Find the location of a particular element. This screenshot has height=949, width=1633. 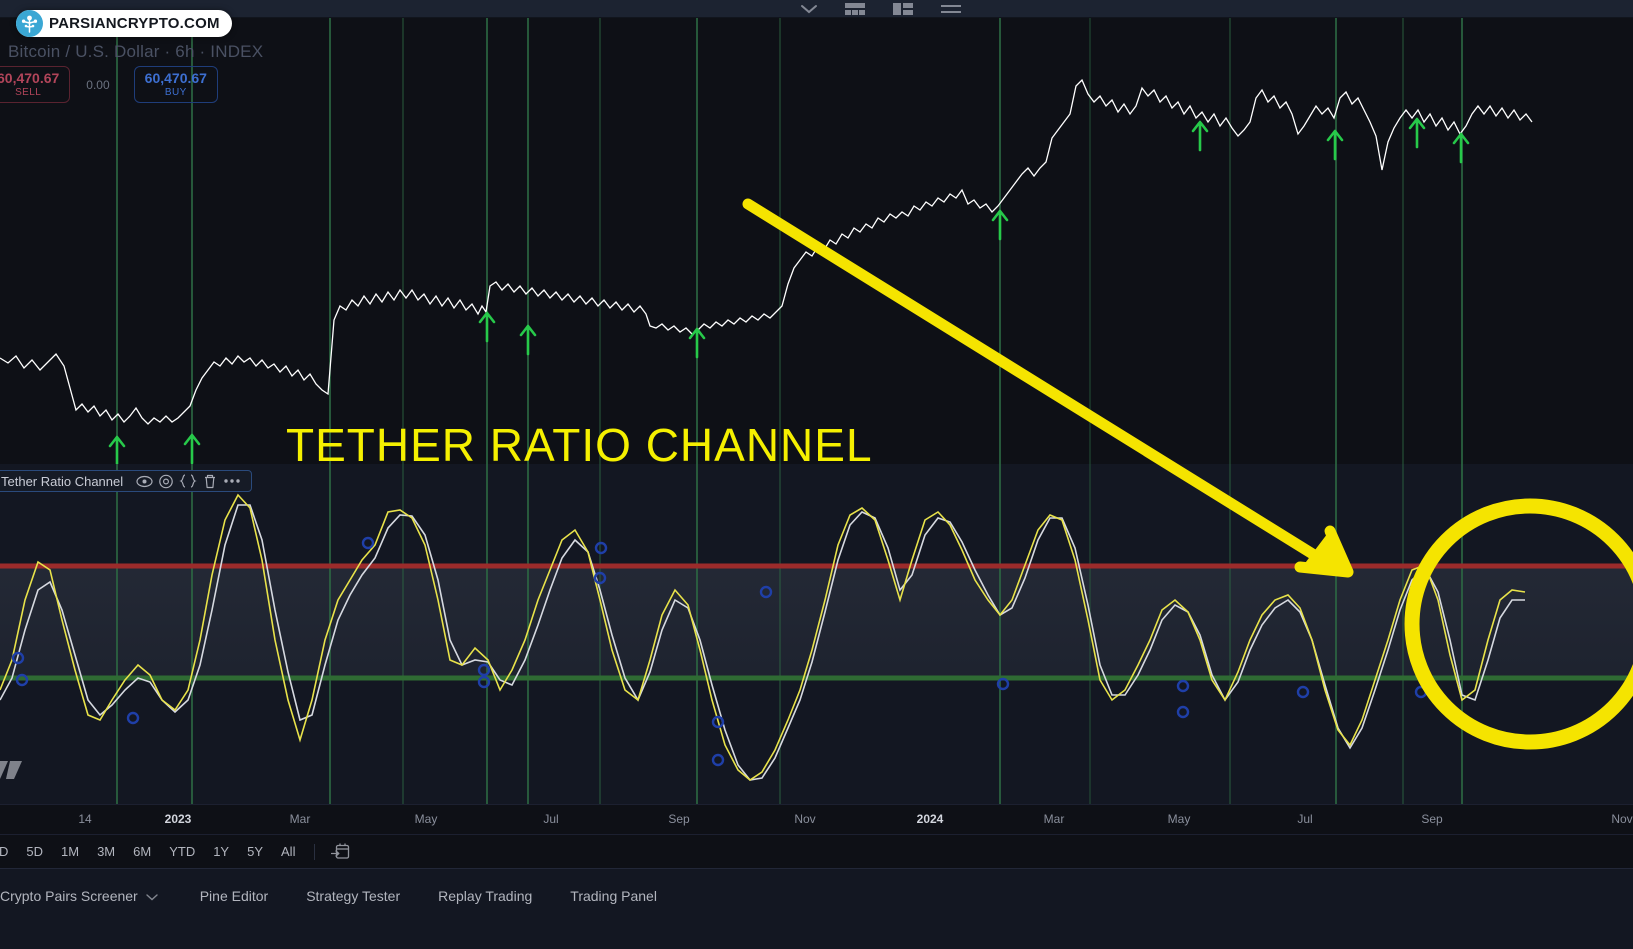

symbol-title: Bitcoin / U.S. Dollar · 6h · INDEX is located at coordinates (136, 51).